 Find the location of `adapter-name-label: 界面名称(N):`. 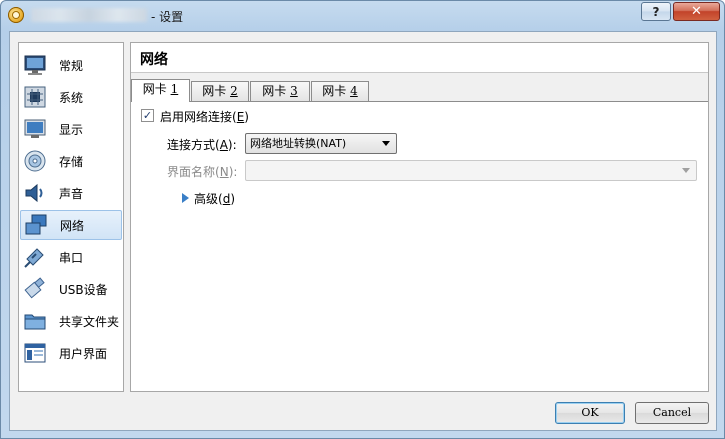

adapter-name-label: 界面名称(N): is located at coordinates (202, 172).